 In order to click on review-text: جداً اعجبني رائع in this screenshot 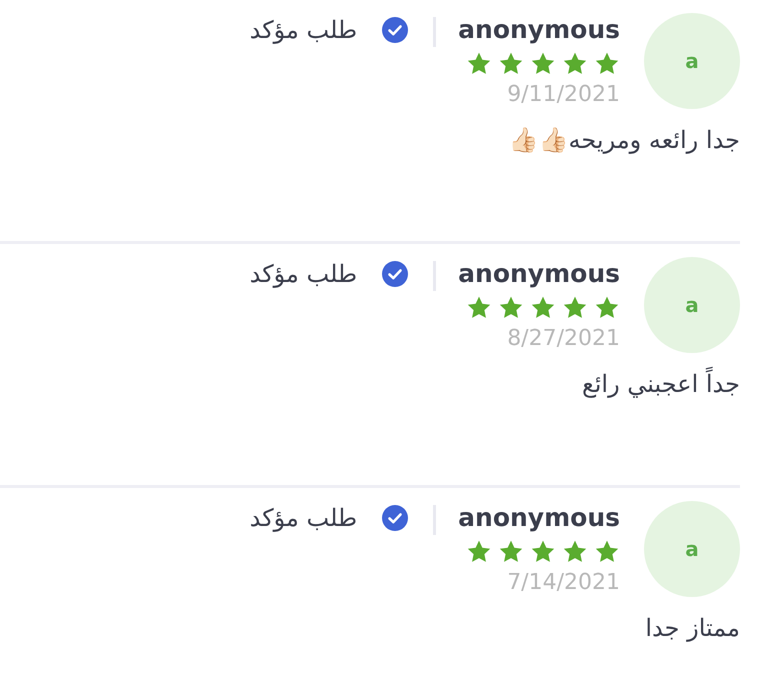, I will do `click(661, 384)`.